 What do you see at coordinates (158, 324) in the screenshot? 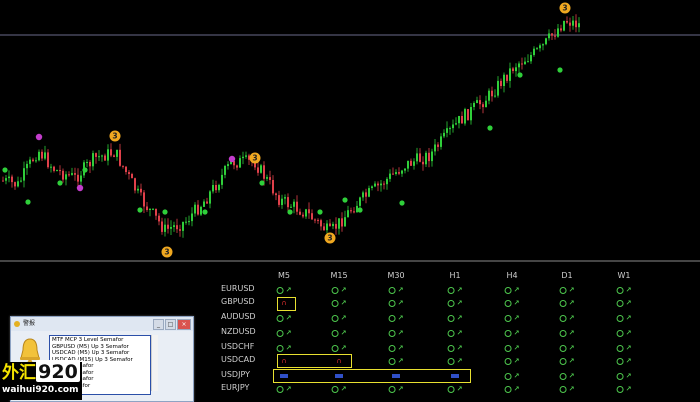
I see `minimize-button: _` at bounding box center [158, 324].